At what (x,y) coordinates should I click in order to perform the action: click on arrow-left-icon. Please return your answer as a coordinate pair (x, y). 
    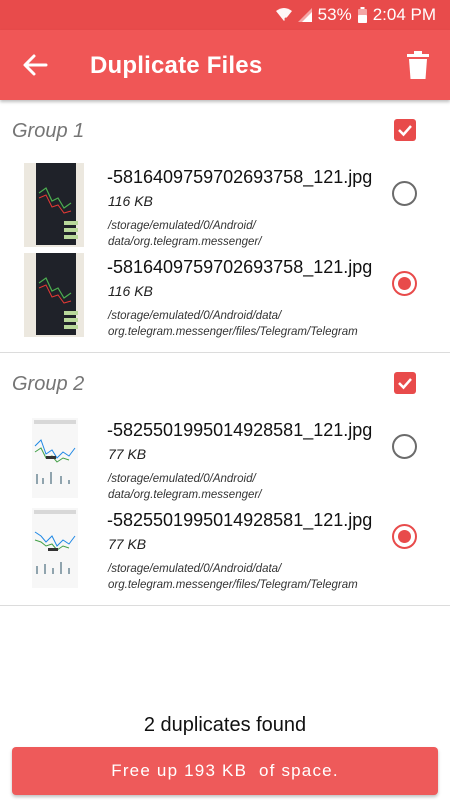
    Looking at the image, I should click on (35, 65).